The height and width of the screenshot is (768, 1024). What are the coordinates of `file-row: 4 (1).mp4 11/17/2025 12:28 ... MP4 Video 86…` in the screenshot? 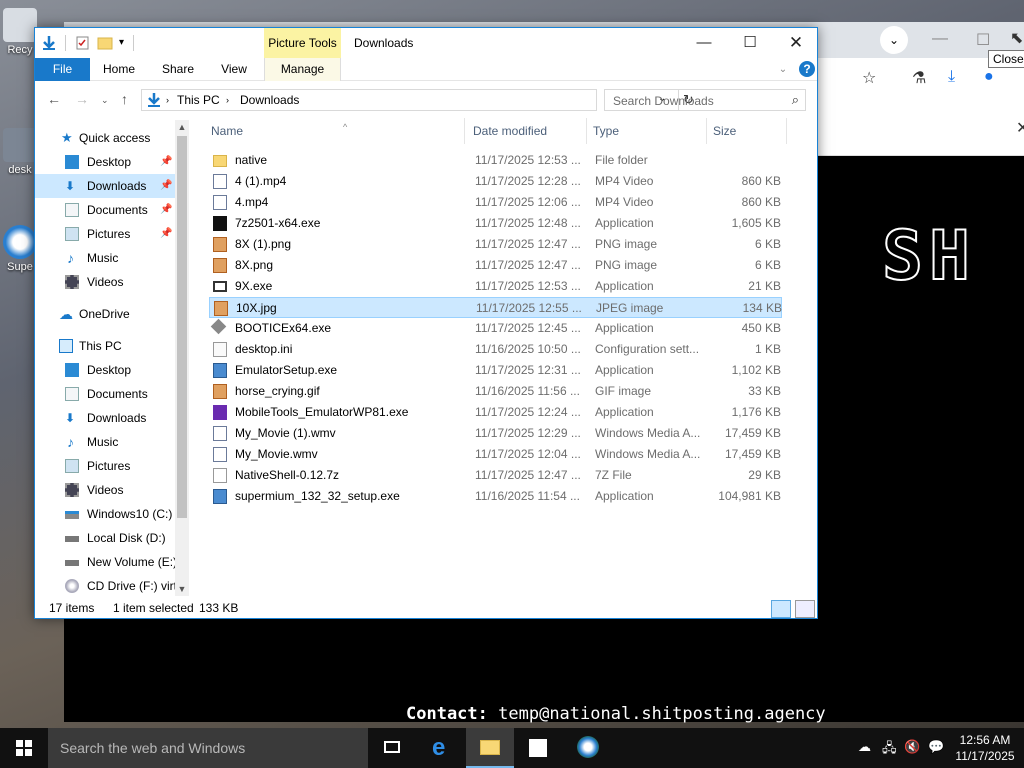 It's located at (495, 181).